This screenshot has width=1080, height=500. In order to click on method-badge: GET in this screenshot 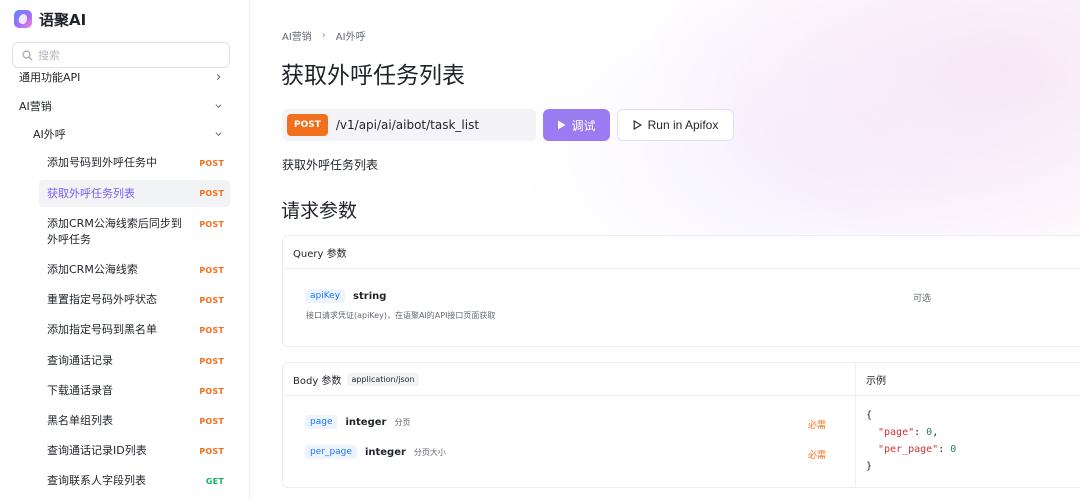, I will do `click(214, 481)`.